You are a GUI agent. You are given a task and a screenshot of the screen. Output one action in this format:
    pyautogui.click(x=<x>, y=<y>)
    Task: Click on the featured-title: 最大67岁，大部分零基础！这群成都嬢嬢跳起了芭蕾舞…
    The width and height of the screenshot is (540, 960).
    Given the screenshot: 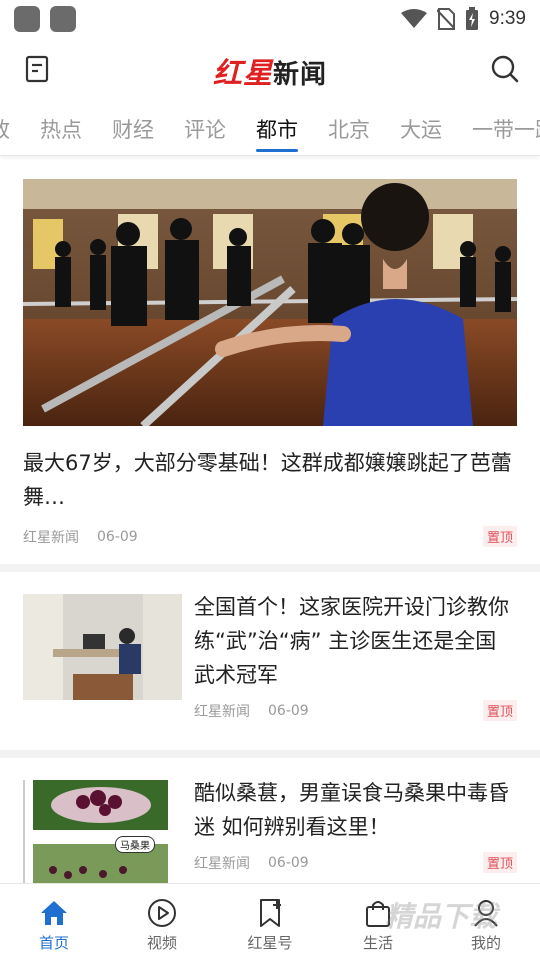 What is the action you would take?
    pyautogui.click(x=267, y=480)
    